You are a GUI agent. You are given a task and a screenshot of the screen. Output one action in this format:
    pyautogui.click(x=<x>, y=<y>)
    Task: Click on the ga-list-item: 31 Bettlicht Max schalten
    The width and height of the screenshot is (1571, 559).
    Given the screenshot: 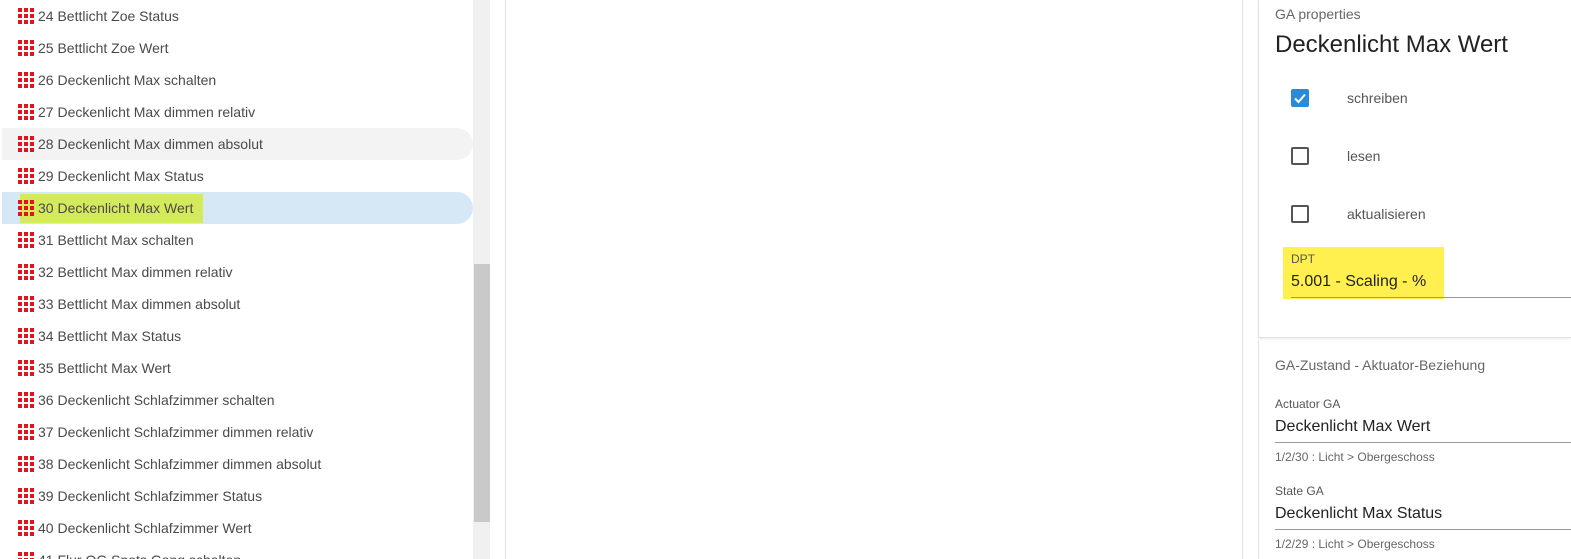 What is the action you would take?
    pyautogui.click(x=237, y=240)
    